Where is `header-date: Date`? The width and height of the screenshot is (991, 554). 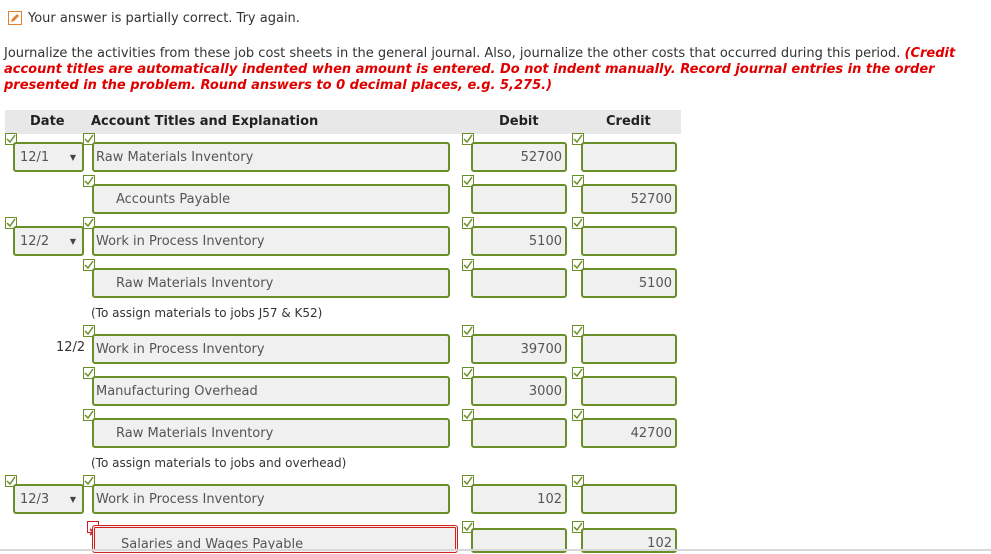
header-date: Date is located at coordinates (47, 121).